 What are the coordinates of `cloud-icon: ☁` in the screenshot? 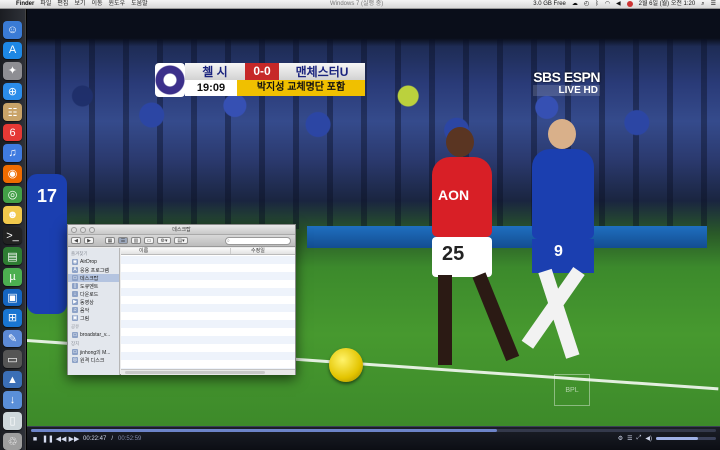 It's located at (575, 4).